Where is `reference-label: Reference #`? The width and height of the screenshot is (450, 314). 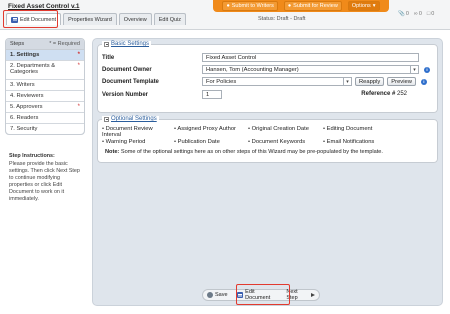
reference-label: Reference # is located at coordinates (378, 94).